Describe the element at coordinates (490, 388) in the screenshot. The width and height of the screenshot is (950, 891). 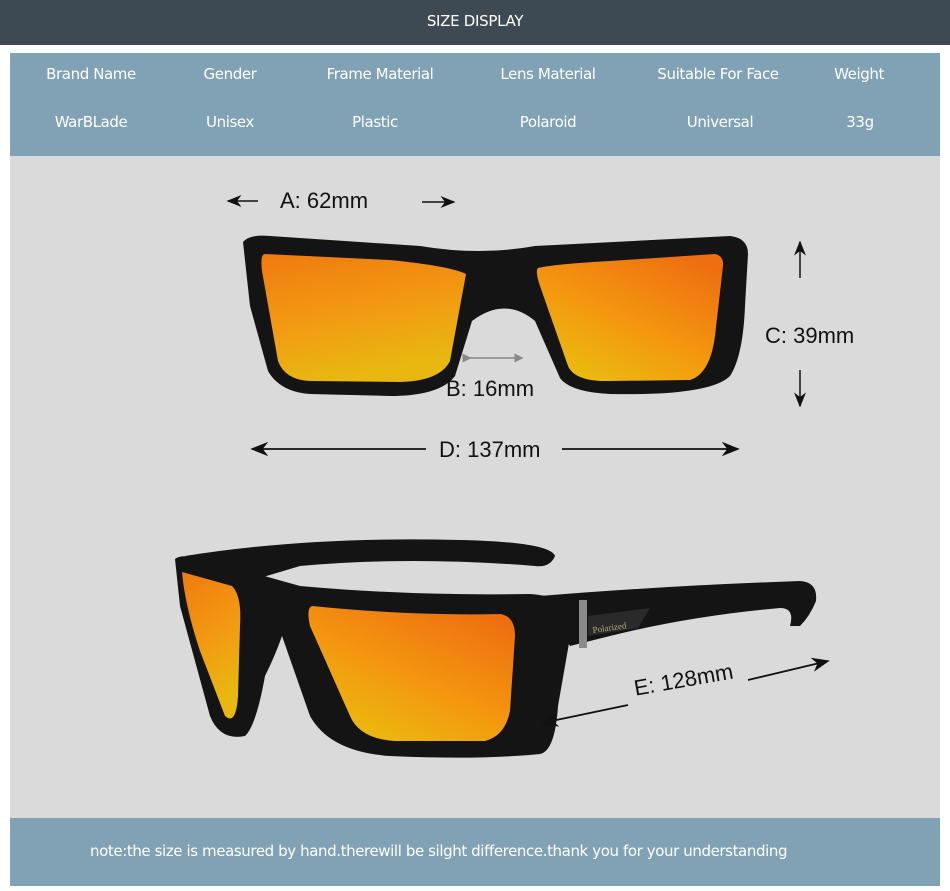
I see `dim-b-label: B: 16mm` at that location.